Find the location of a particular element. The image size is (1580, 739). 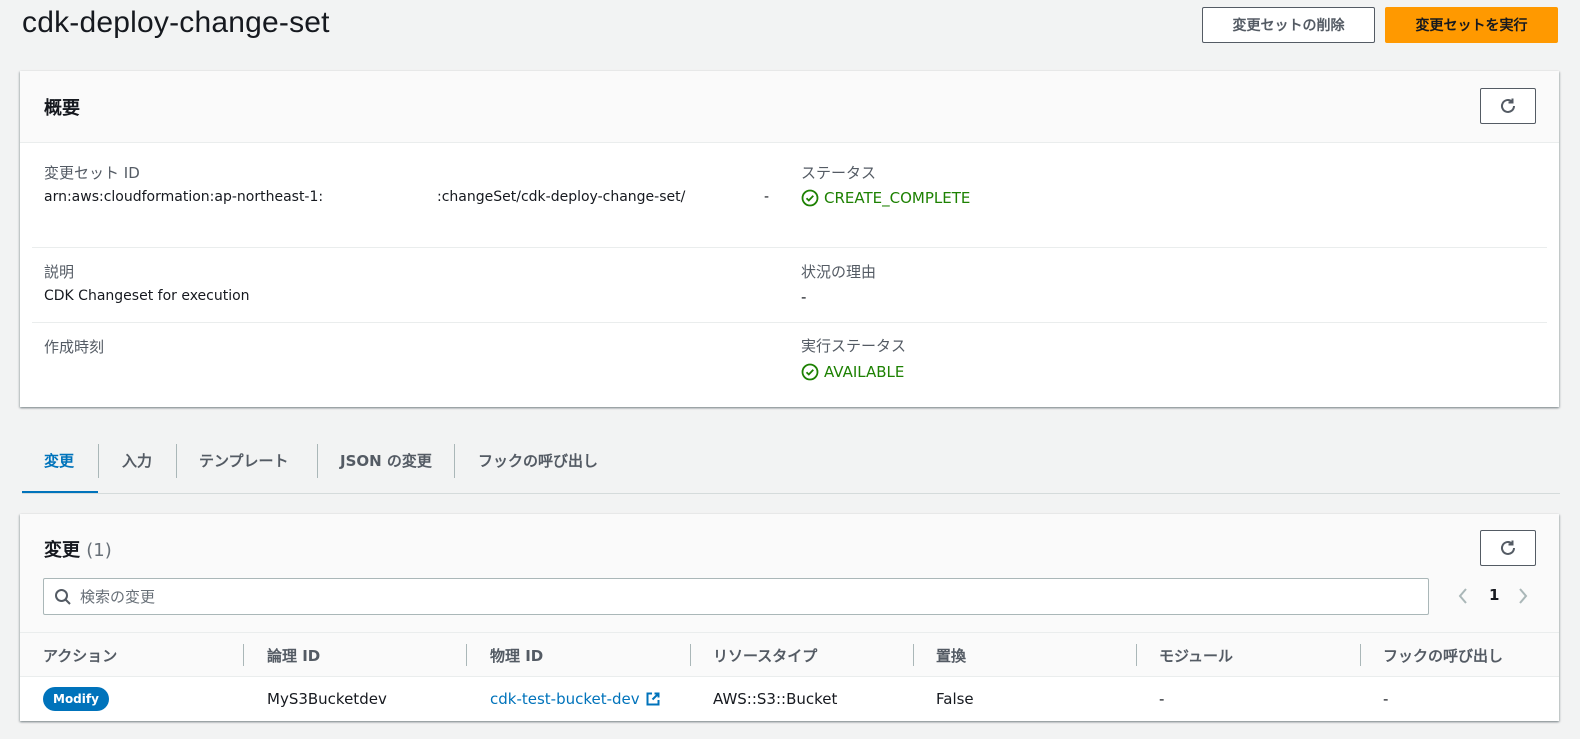

overview-refresh-button is located at coordinates (1508, 106).